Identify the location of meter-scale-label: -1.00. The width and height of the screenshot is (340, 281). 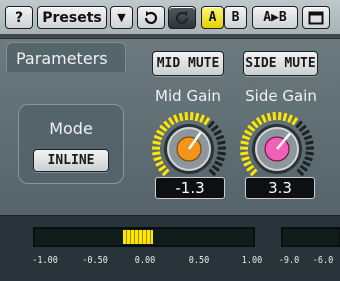
(45, 260).